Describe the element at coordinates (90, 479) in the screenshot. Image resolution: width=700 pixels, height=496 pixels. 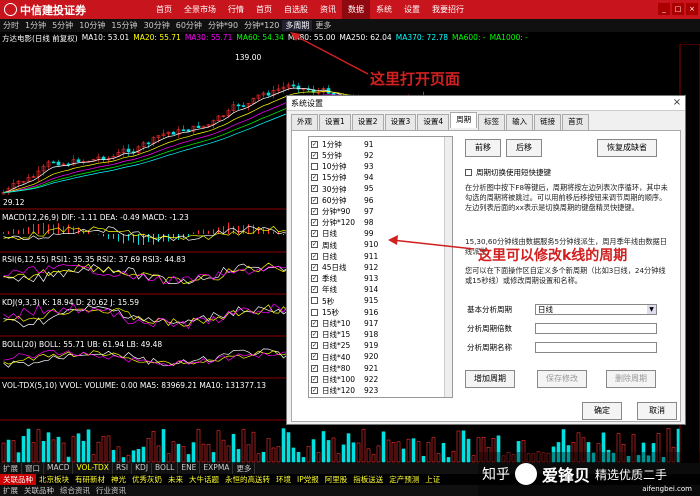
I see `ticker-item: 有研新材` at that location.